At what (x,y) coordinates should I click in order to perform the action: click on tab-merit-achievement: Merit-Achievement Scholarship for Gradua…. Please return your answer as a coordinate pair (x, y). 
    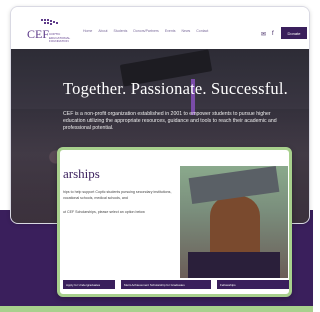
    Looking at the image, I should click on (166, 284).